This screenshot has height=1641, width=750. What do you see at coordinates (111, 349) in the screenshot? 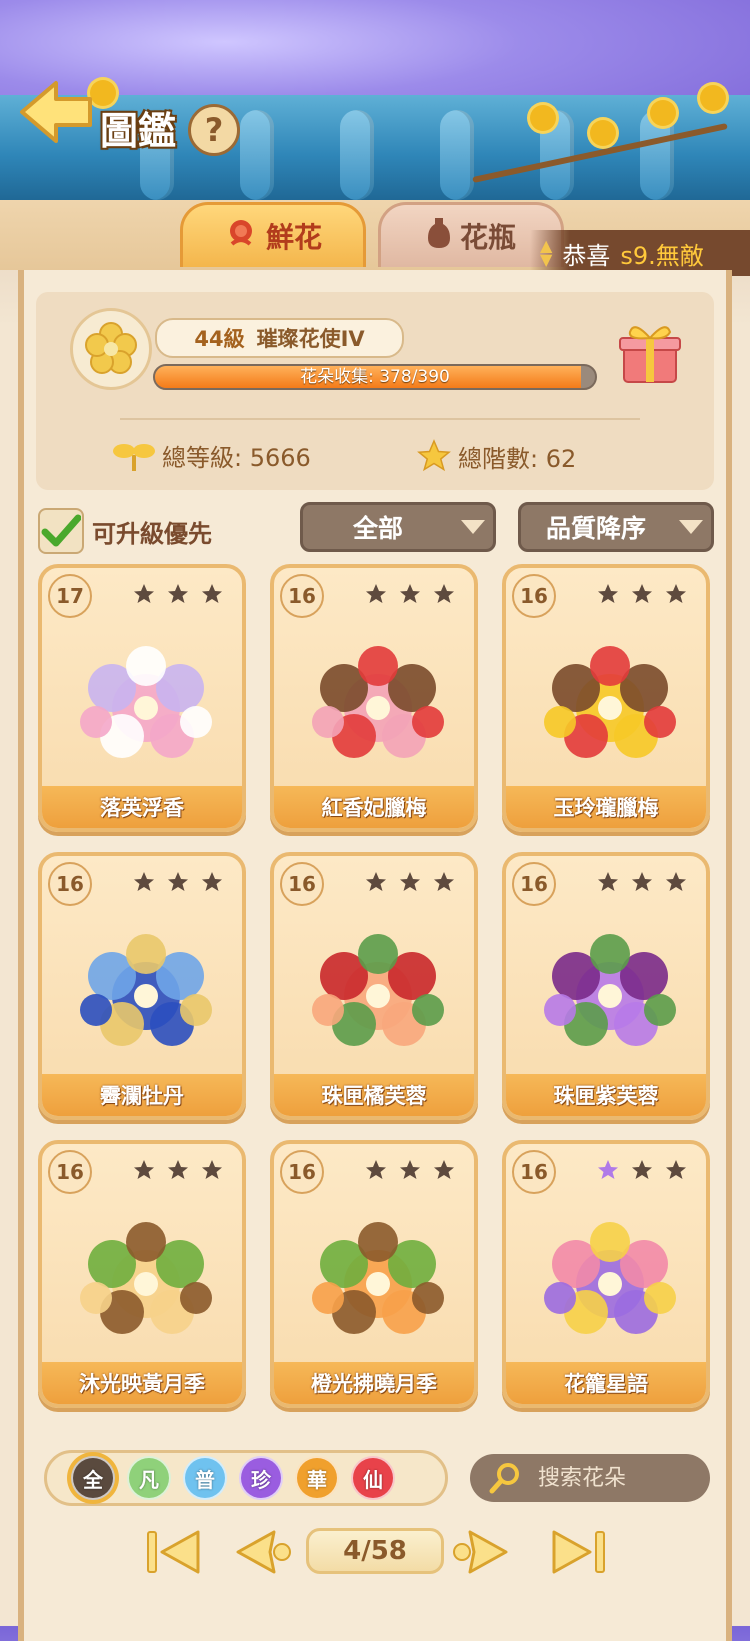
I see `flower-badge-icon` at bounding box center [111, 349].